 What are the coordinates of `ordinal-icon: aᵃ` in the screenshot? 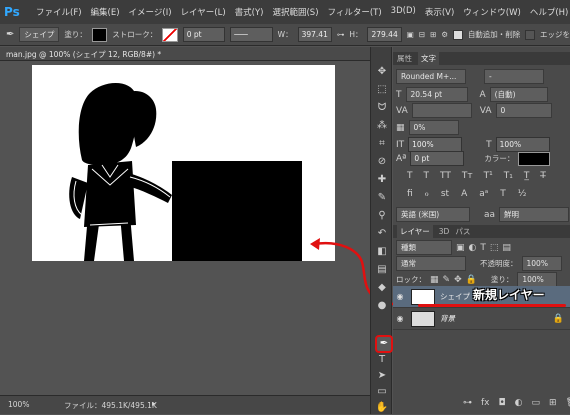 It's located at (483, 194).